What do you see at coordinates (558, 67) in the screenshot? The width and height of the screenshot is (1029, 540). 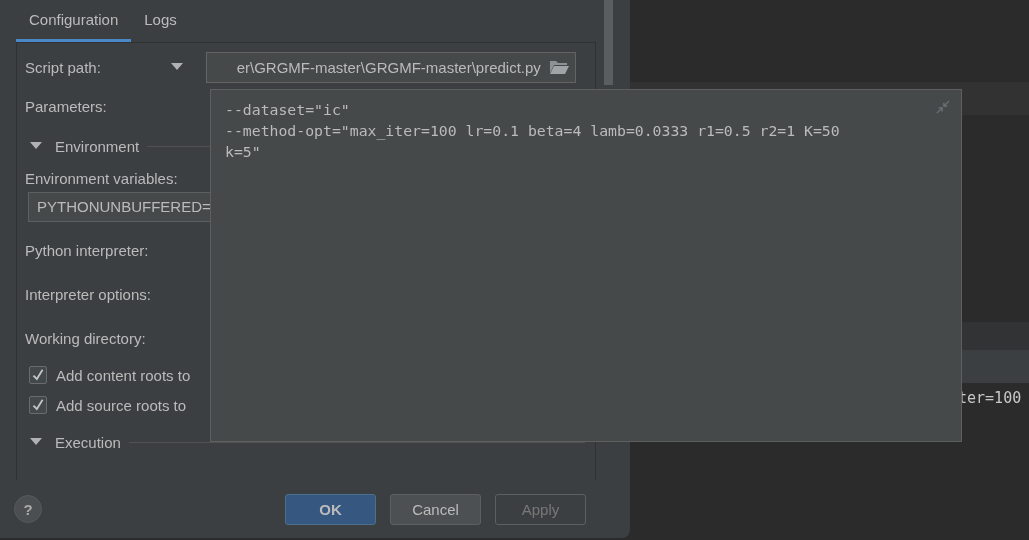 I see `folder-icon` at bounding box center [558, 67].